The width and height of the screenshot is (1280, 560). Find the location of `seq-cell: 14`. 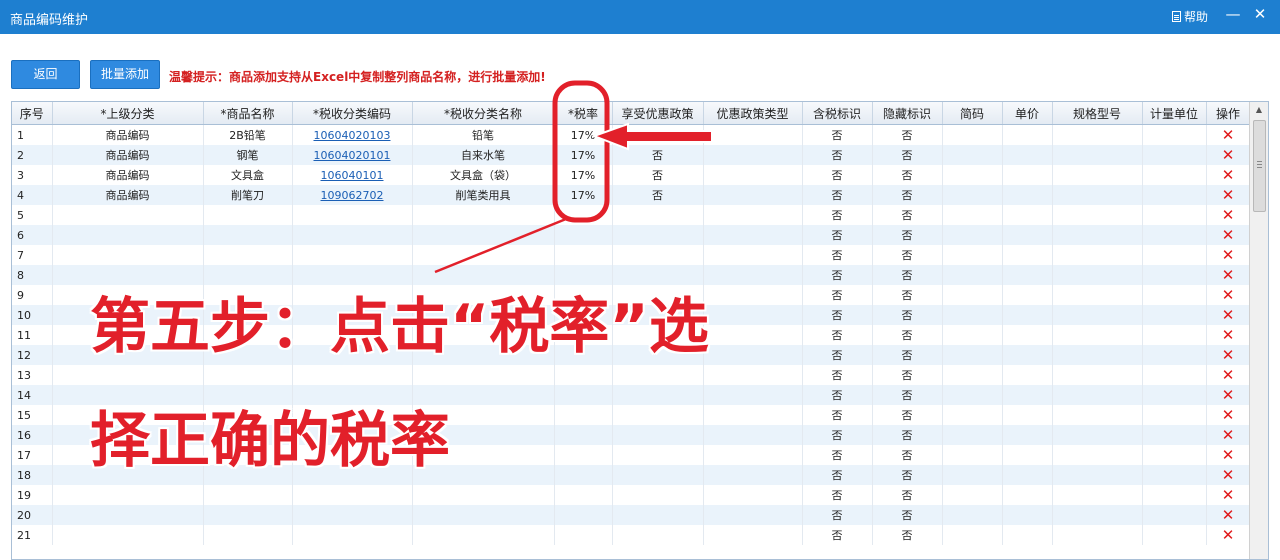

seq-cell: 14 is located at coordinates (32, 395).